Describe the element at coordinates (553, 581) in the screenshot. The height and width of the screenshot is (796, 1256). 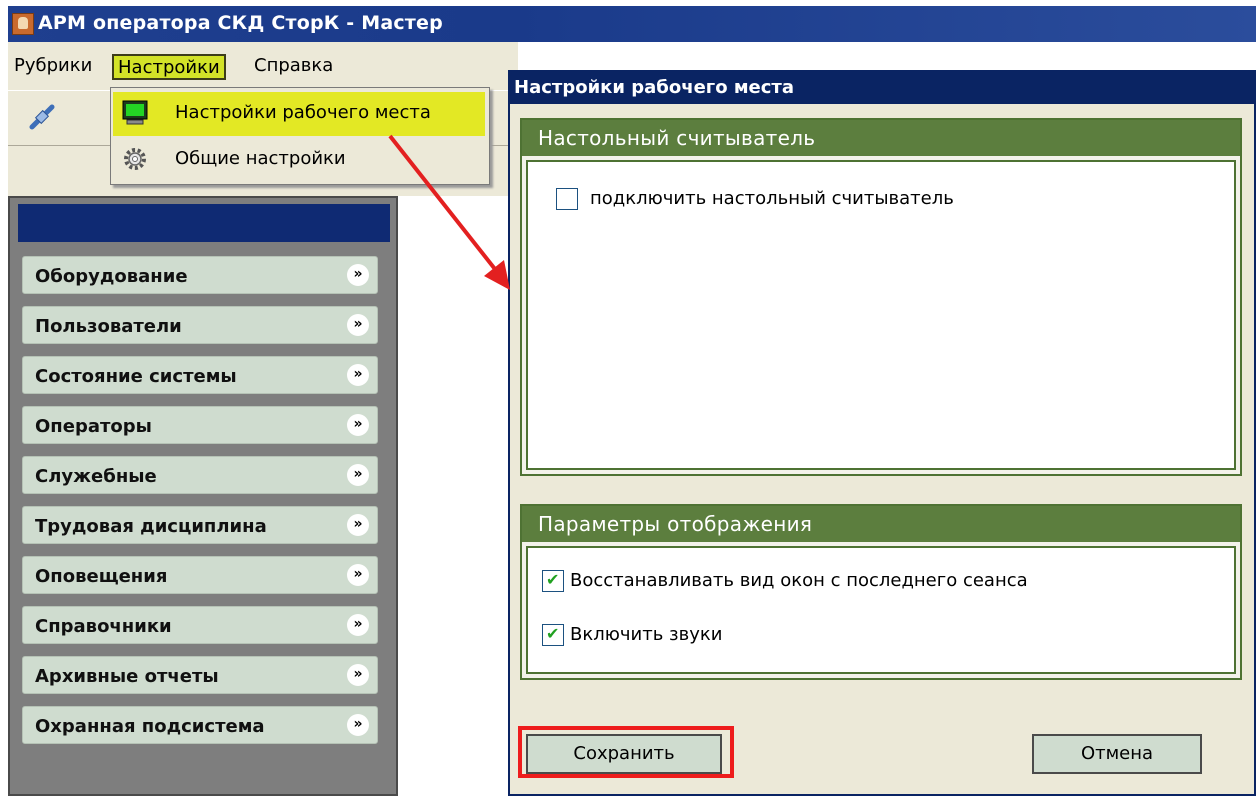
I see `restore-windows-checkbox` at that location.